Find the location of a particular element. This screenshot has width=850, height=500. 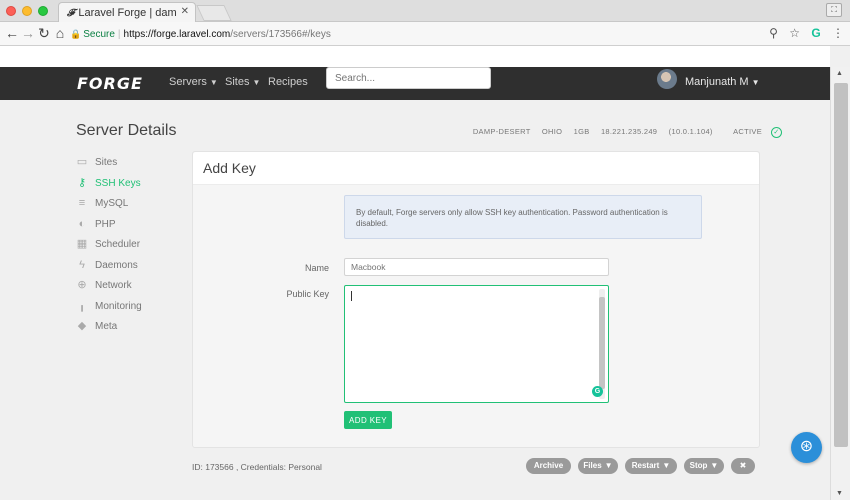

user-menu: Manjunath M ▼ is located at coordinates (722, 82).